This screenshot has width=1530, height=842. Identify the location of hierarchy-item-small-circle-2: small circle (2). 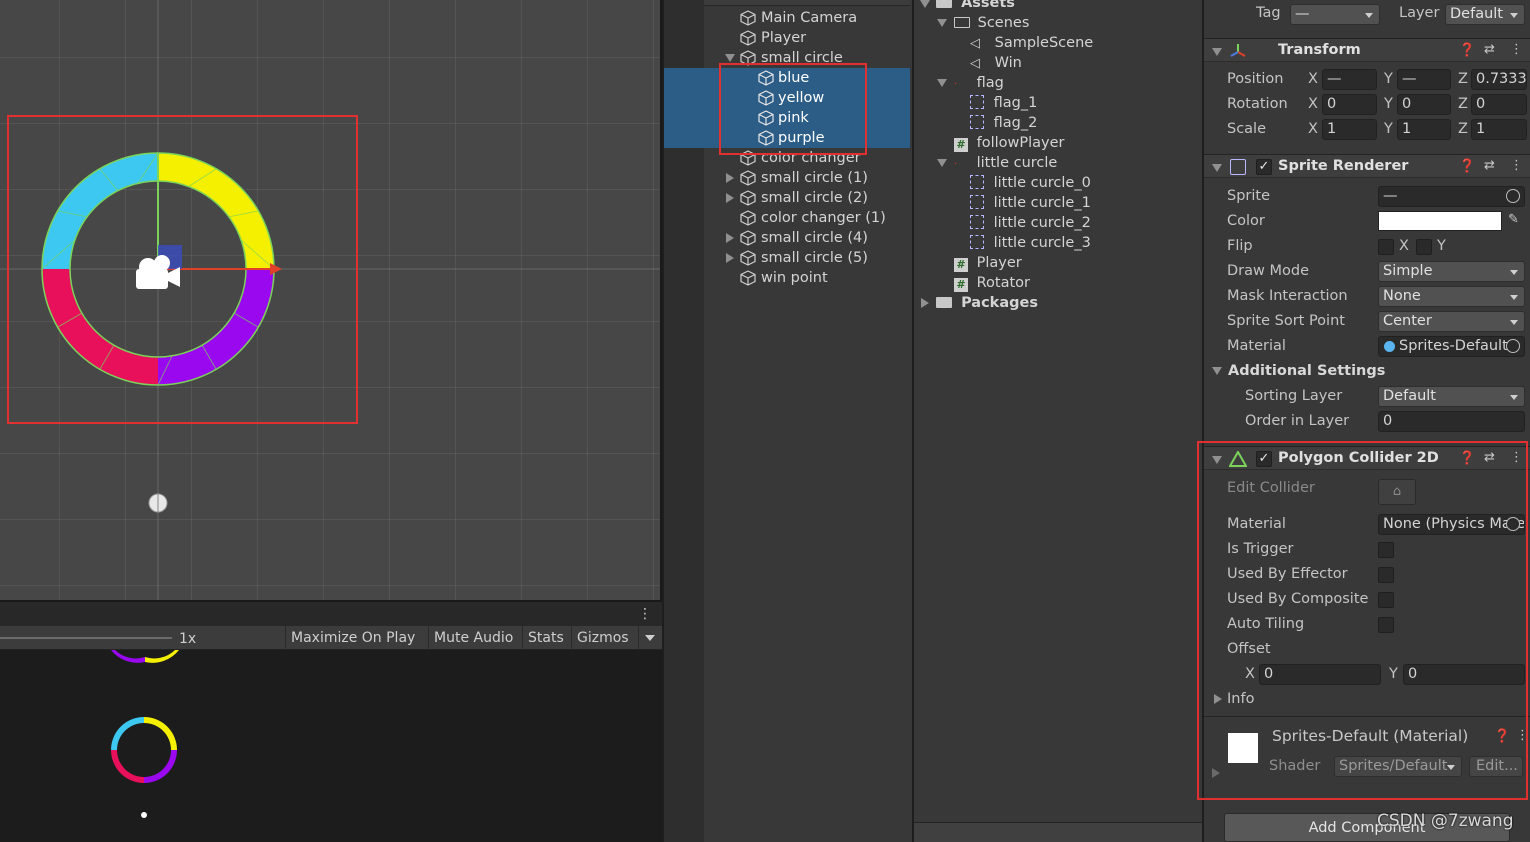
(804, 198).